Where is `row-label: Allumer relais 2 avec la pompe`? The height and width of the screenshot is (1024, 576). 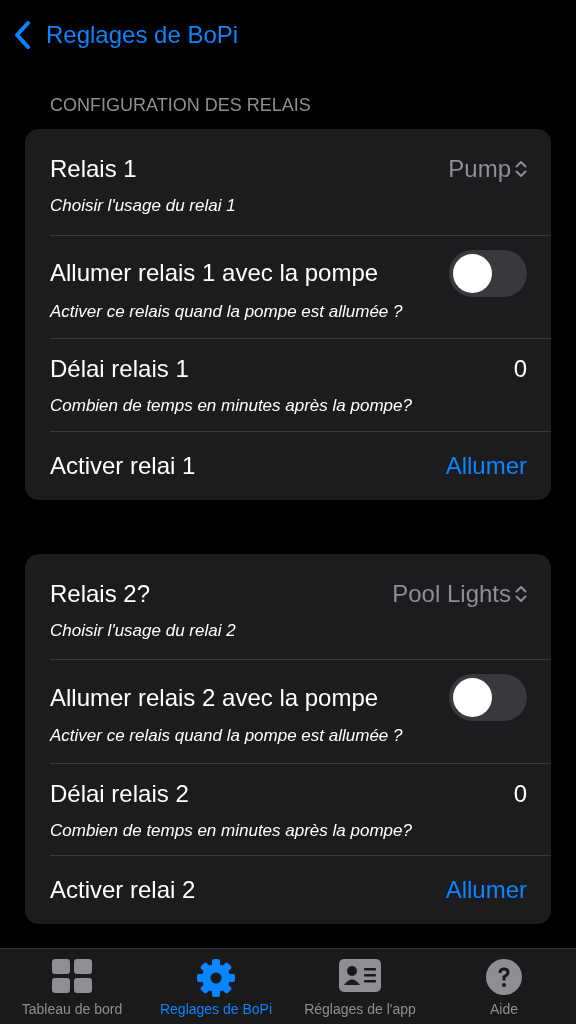
row-label: Allumer relais 2 avec la pompe is located at coordinates (214, 697).